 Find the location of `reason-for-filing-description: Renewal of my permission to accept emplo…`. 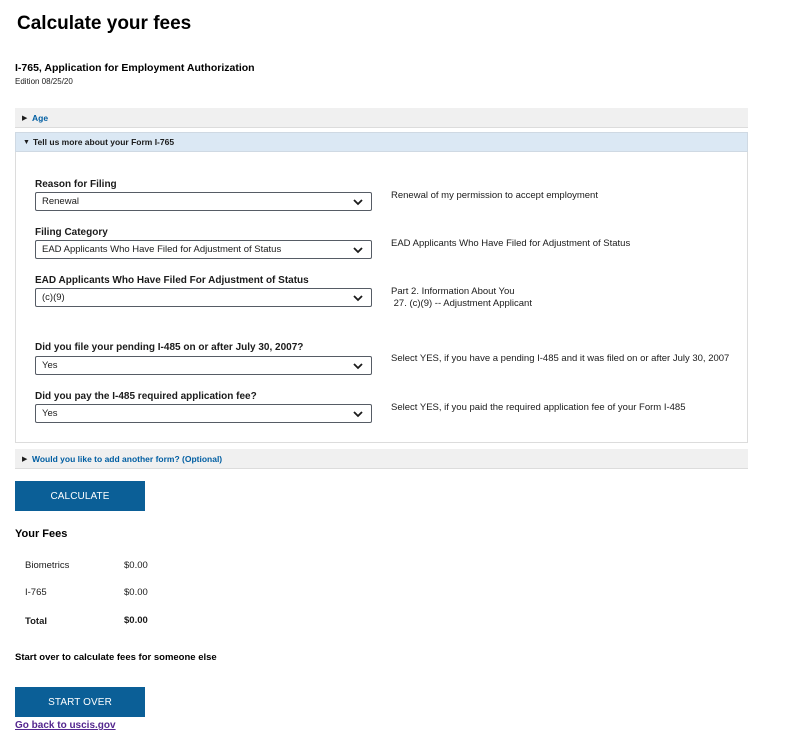

reason-for-filing-description: Renewal of my permission to accept emplo… is located at coordinates (494, 195).